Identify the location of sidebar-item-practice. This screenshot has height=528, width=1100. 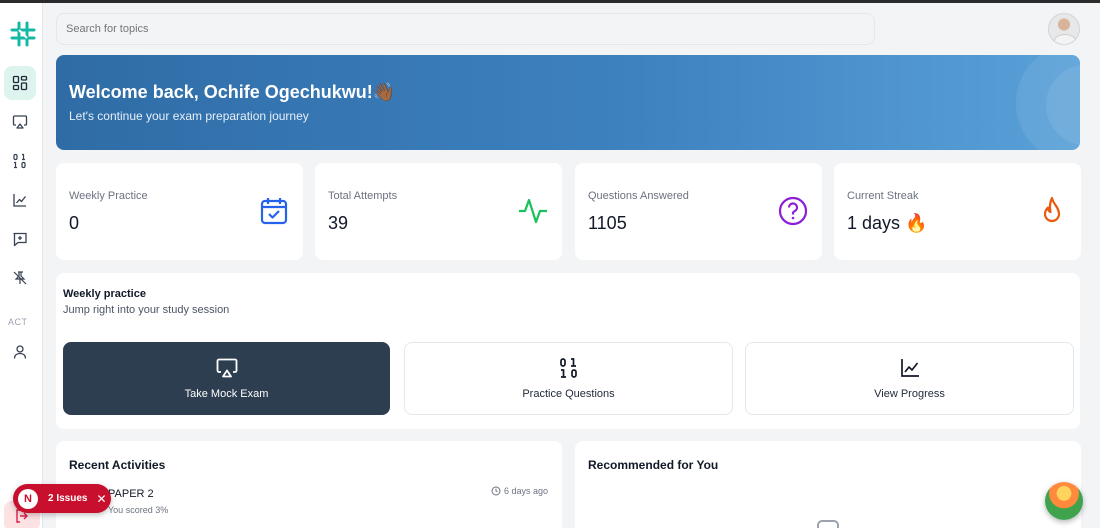
(20, 161).